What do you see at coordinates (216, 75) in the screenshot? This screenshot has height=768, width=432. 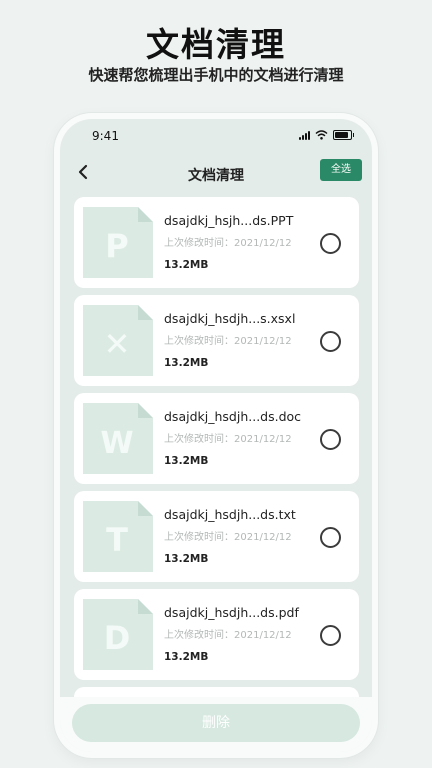 I see `promo-subtitle: 快速帮您梳理出手机中的文档进行清理` at bounding box center [216, 75].